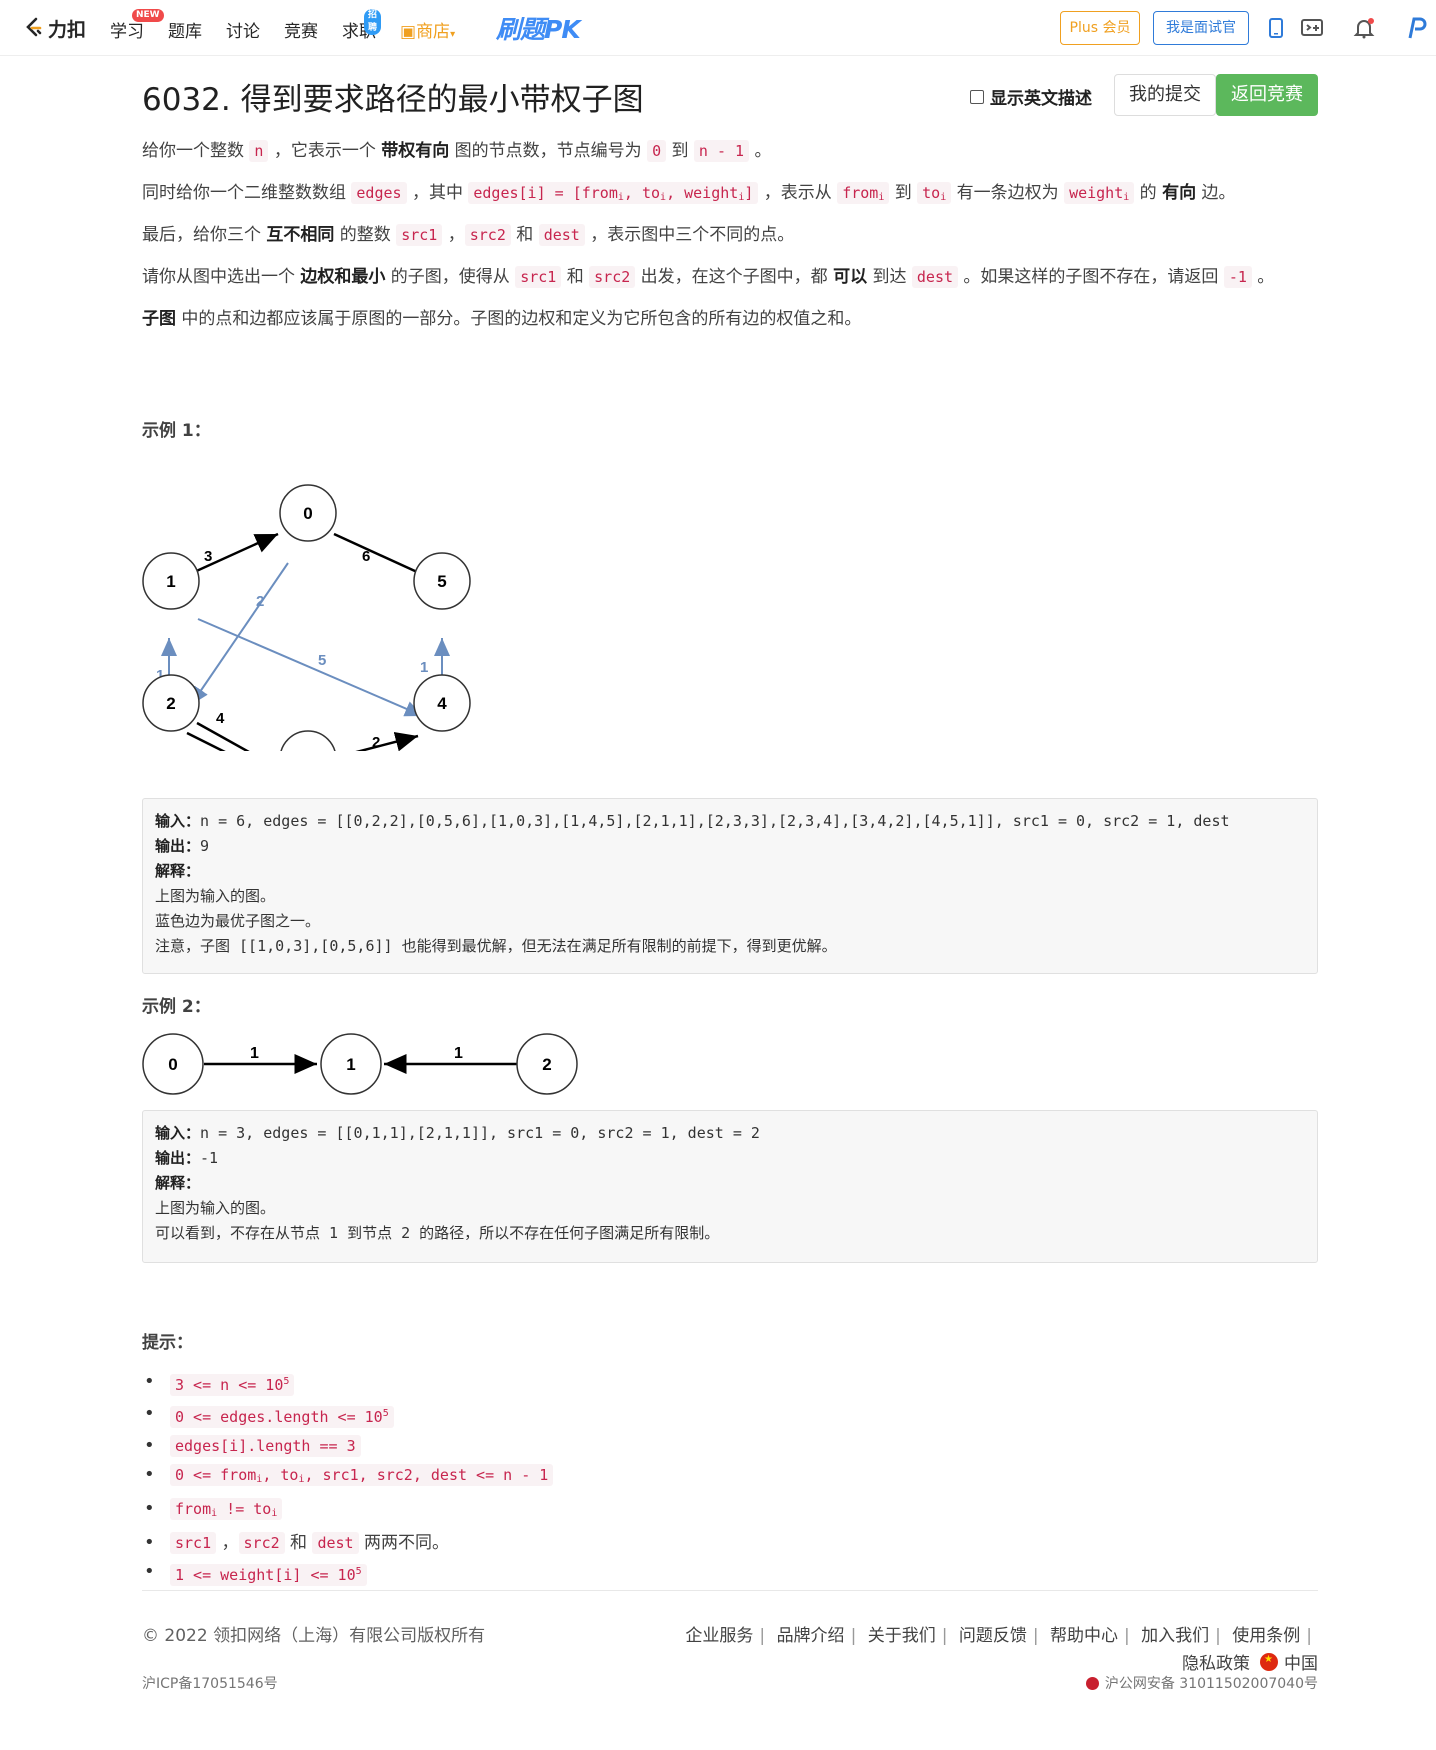  Describe the element at coordinates (811, 1636) in the screenshot. I see `footer-link-brand: 品牌介绍` at that location.